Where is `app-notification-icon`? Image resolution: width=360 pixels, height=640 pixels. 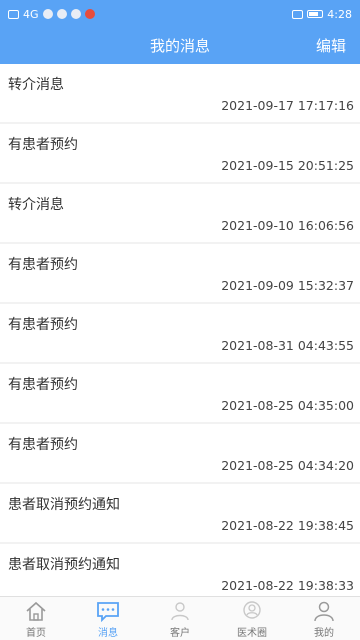
app-notification-icon is located at coordinates (61, 14).